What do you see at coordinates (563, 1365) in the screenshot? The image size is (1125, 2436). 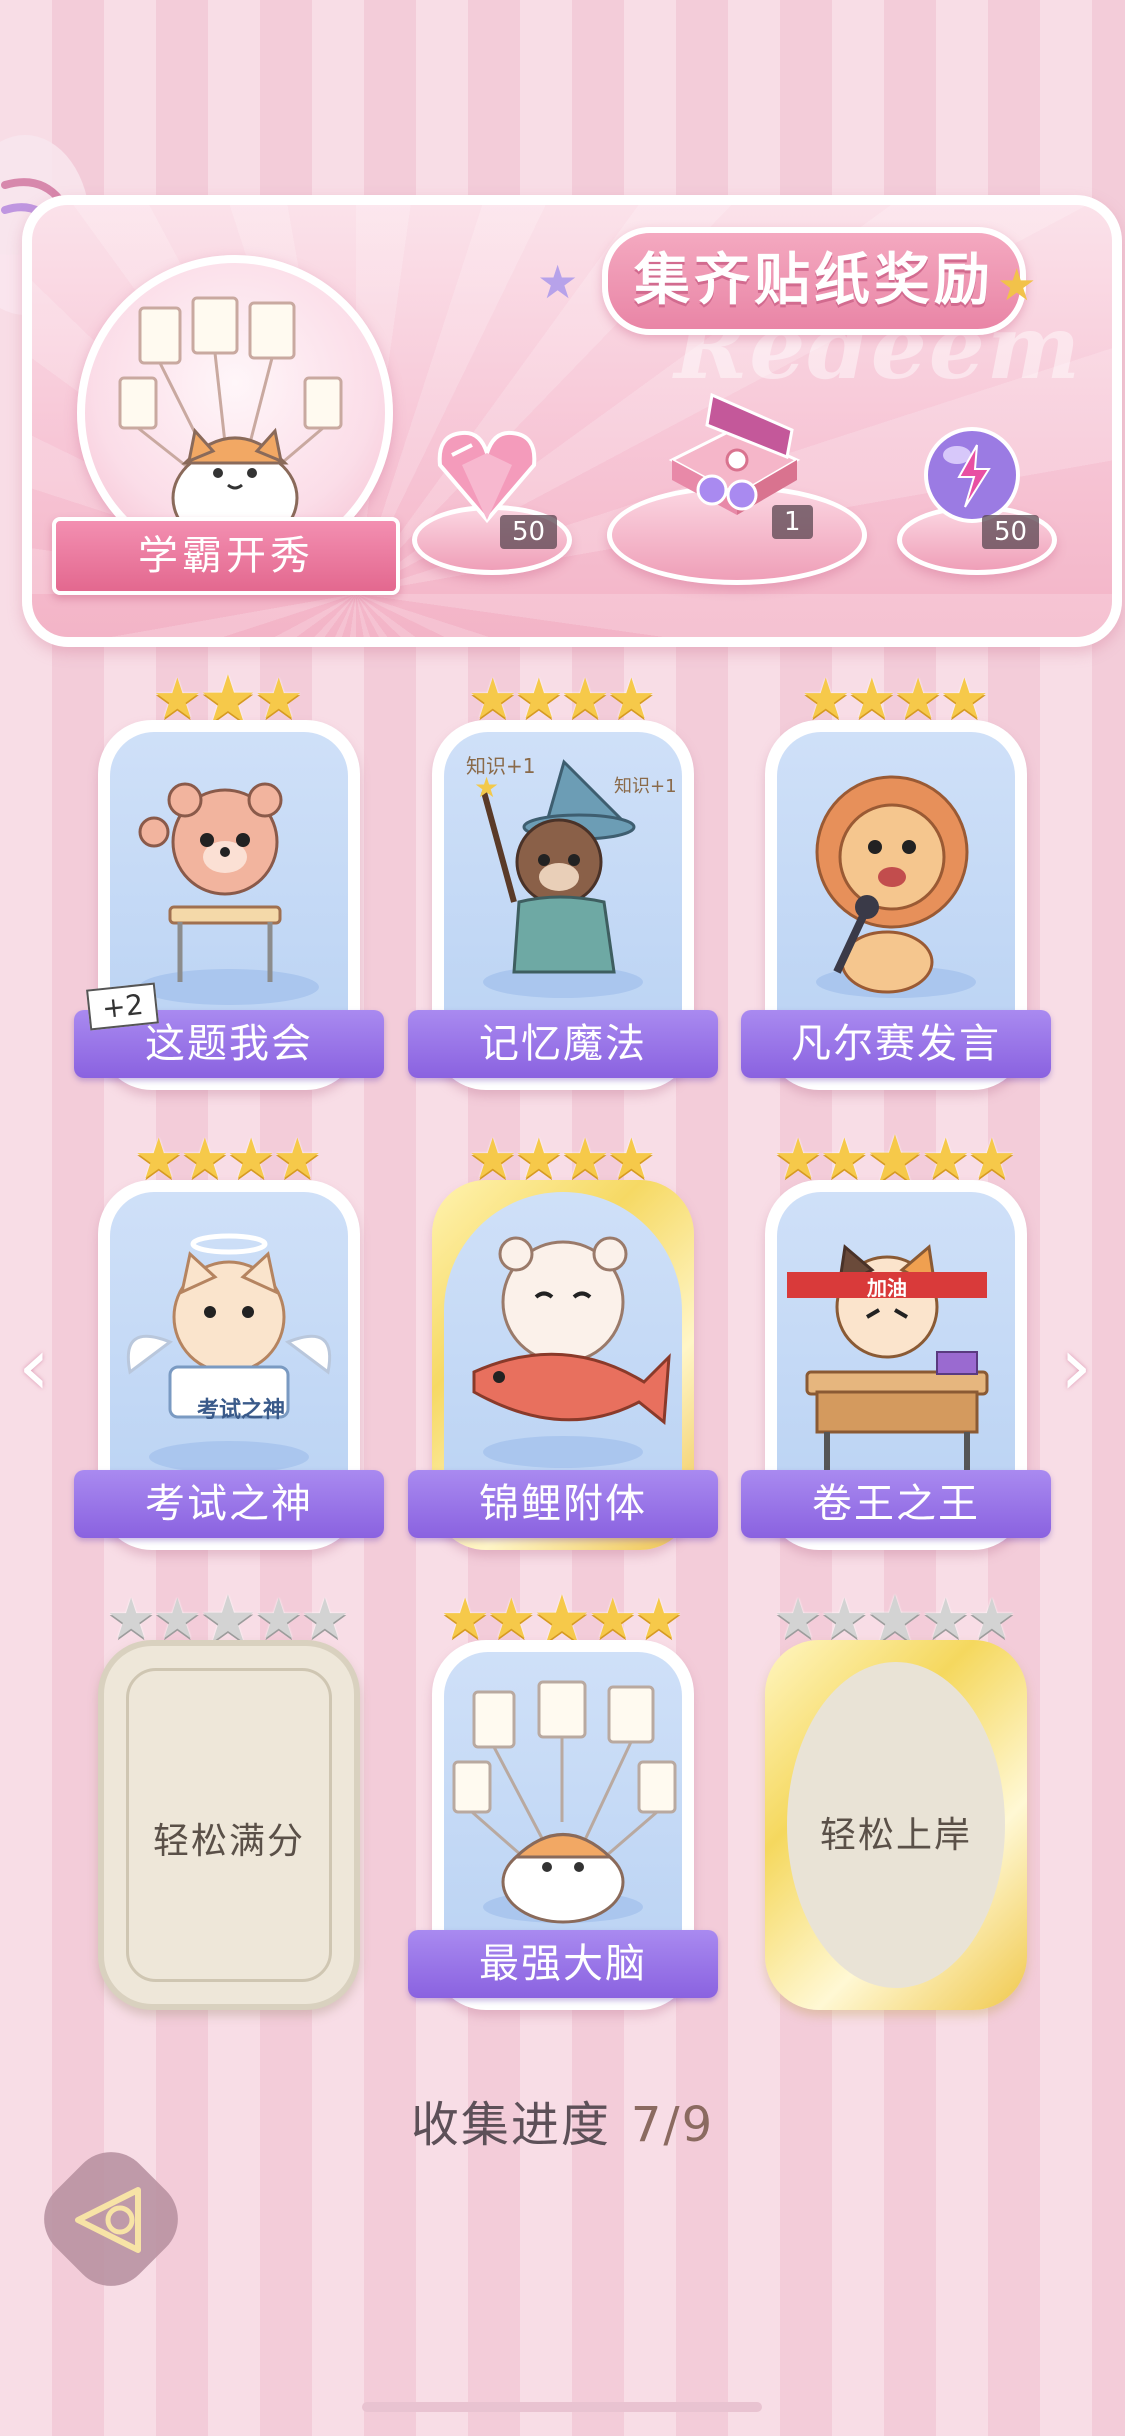 I see `sticker-card: 锦鲤附体` at bounding box center [563, 1365].